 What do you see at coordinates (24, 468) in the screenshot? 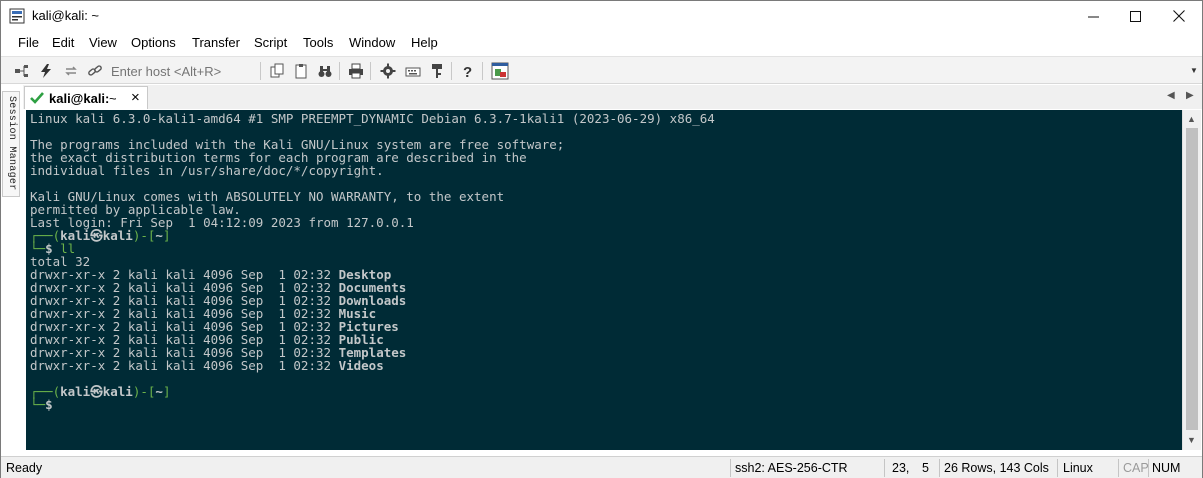
I see `status-ready: Ready` at bounding box center [24, 468].